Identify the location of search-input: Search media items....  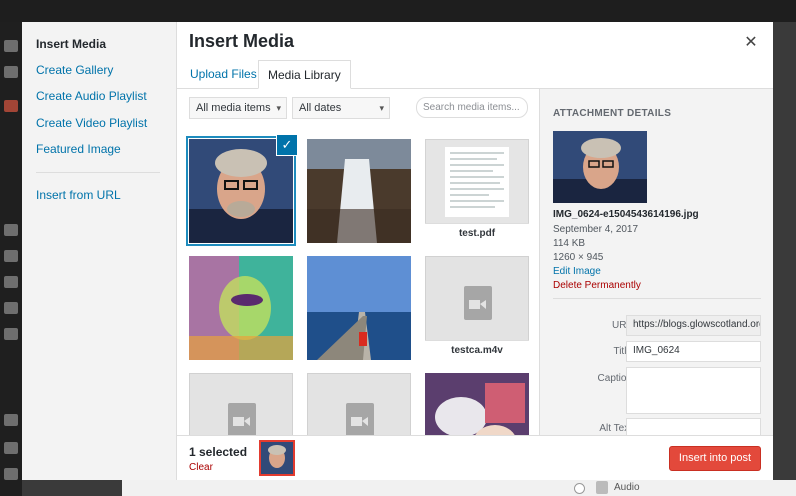
(472, 107).